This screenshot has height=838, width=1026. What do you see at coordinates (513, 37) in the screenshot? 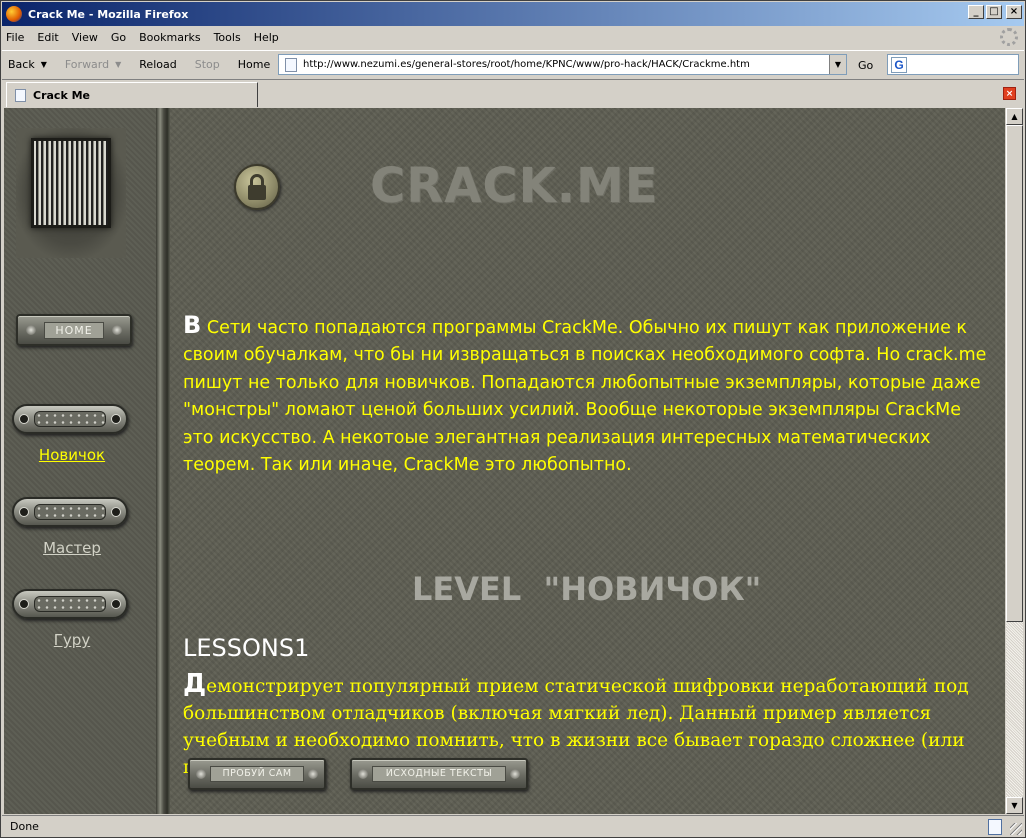
I see `menu-bar: File Edit View Go Bookmarks Tools Help` at bounding box center [513, 37].